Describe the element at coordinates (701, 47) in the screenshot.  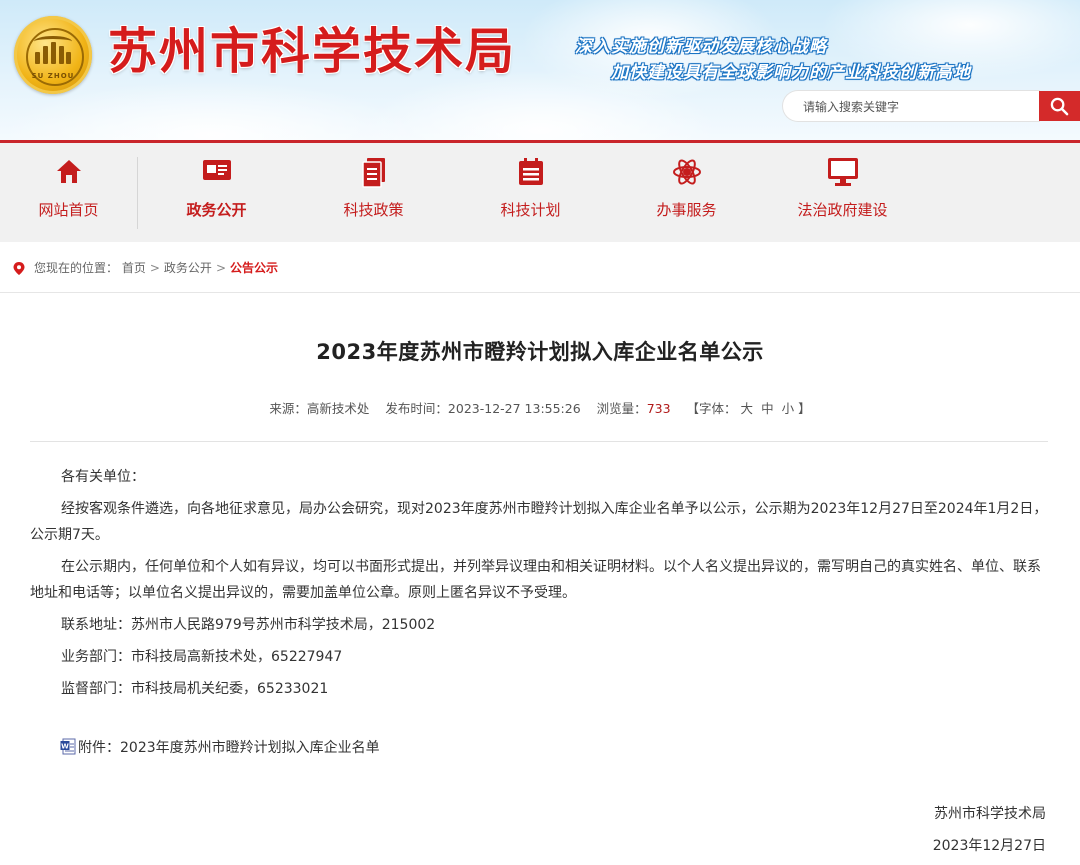
I see `slogan-line-1: 深入实施创新驱动发展核心战略` at that location.